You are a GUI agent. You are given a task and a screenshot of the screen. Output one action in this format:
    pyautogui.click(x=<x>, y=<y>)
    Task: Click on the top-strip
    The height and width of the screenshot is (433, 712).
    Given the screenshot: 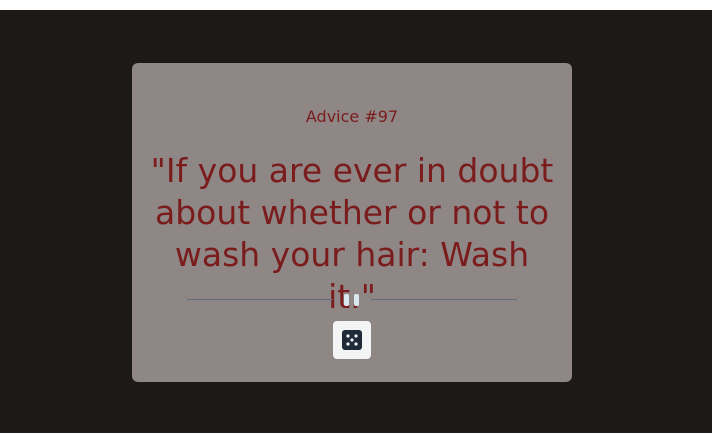 What is the action you would take?
    pyautogui.click(x=356, y=5)
    